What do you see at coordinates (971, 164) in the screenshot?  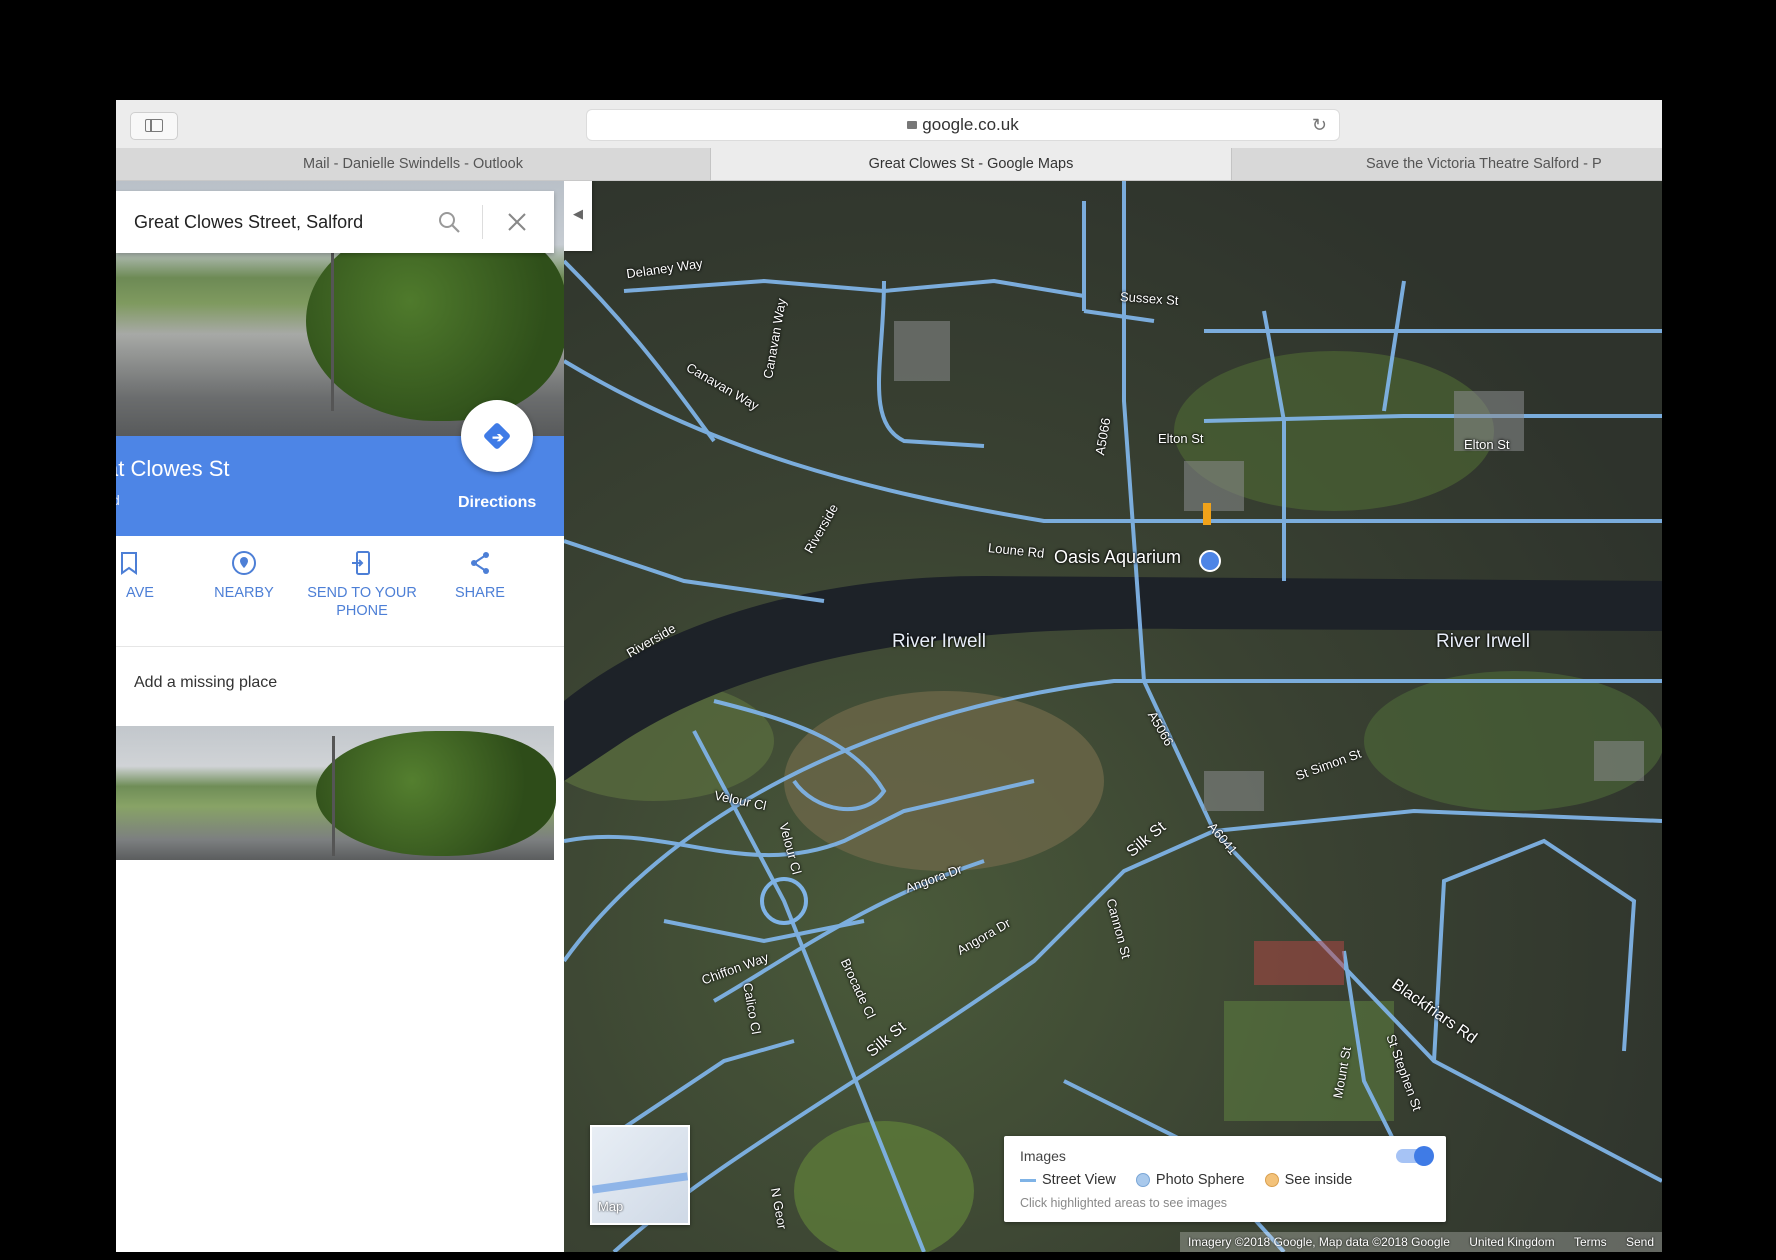 I see `tab-google-maps: Great Clowes St - Google Maps` at bounding box center [971, 164].